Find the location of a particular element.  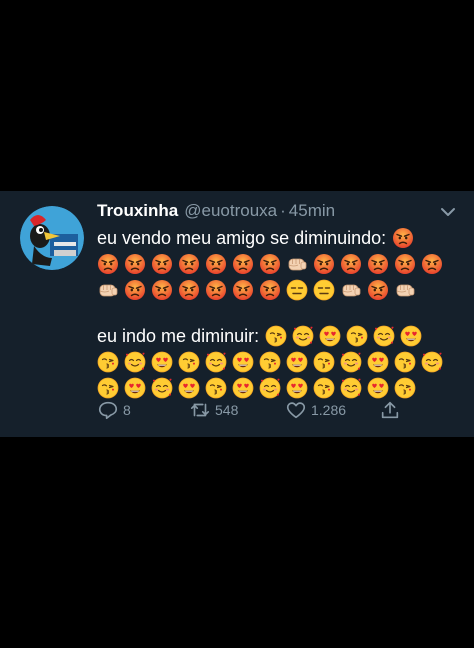

like-button: 1.286 is located at coordinates (315, 410).